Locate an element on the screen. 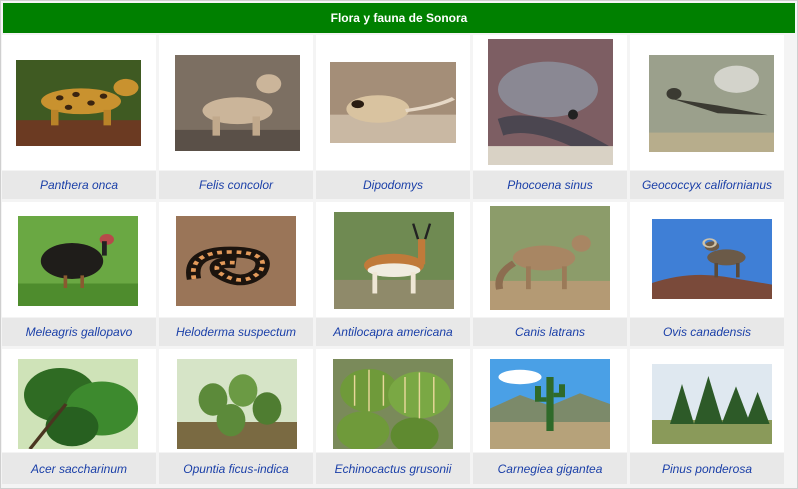 The height and width of the screenshot is (489, 798). species-name-link: Opuntia ficus-indica is located at coordinates (236, 468).